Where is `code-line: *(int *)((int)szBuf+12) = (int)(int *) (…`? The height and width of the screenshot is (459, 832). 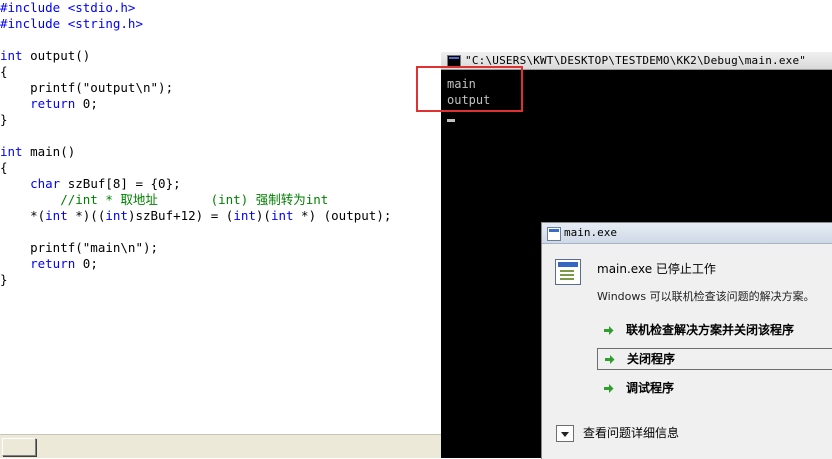
code-line: *(int *)((int)szBuf+12) = (int)(int *) (… is located at coordinates (195, 216).